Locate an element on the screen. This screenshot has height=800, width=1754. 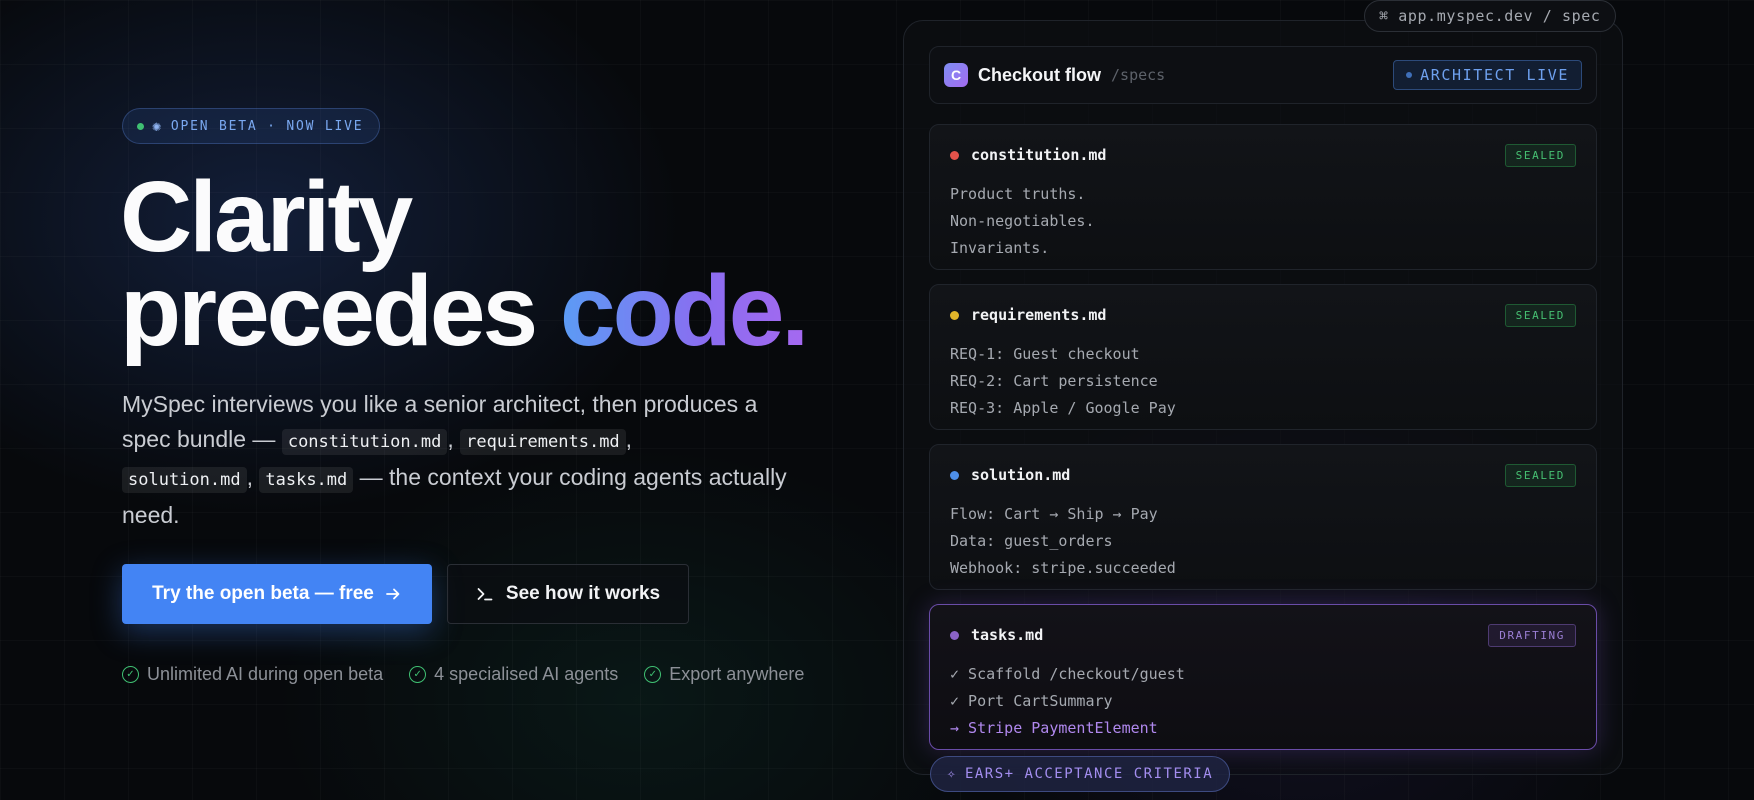
headline-line-2: precedes is located at coordinates (329, 311).